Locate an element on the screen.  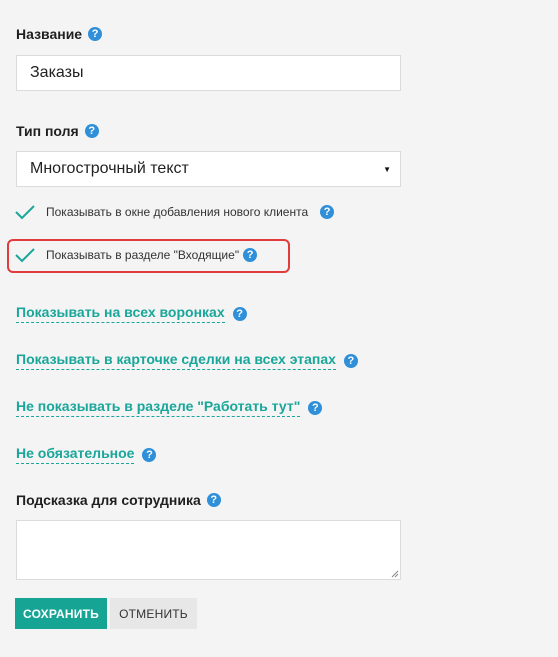
name-label: Название ? is located at coordinates (59, 34).